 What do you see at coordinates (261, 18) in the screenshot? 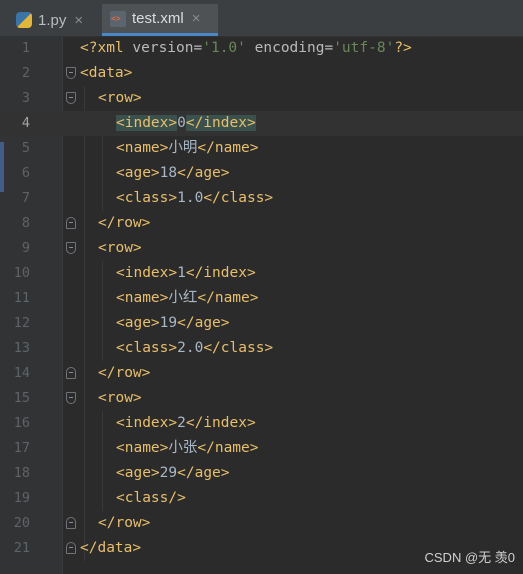
I see `editor-tab-bar: 1.py × test.xml ×` at bounding box center [261, 18].